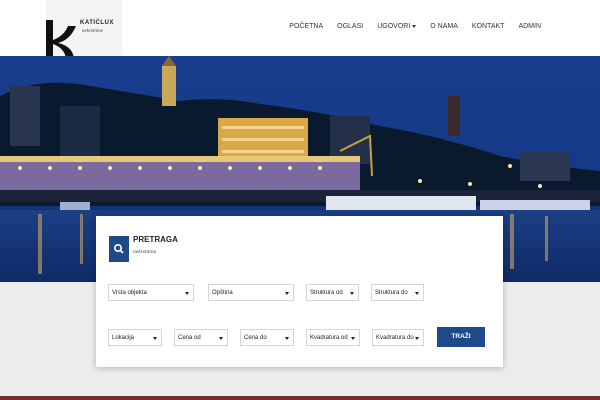  Describe the element at coordinates (300, 398) in the screenshot. I see `footer-edge` at that location.